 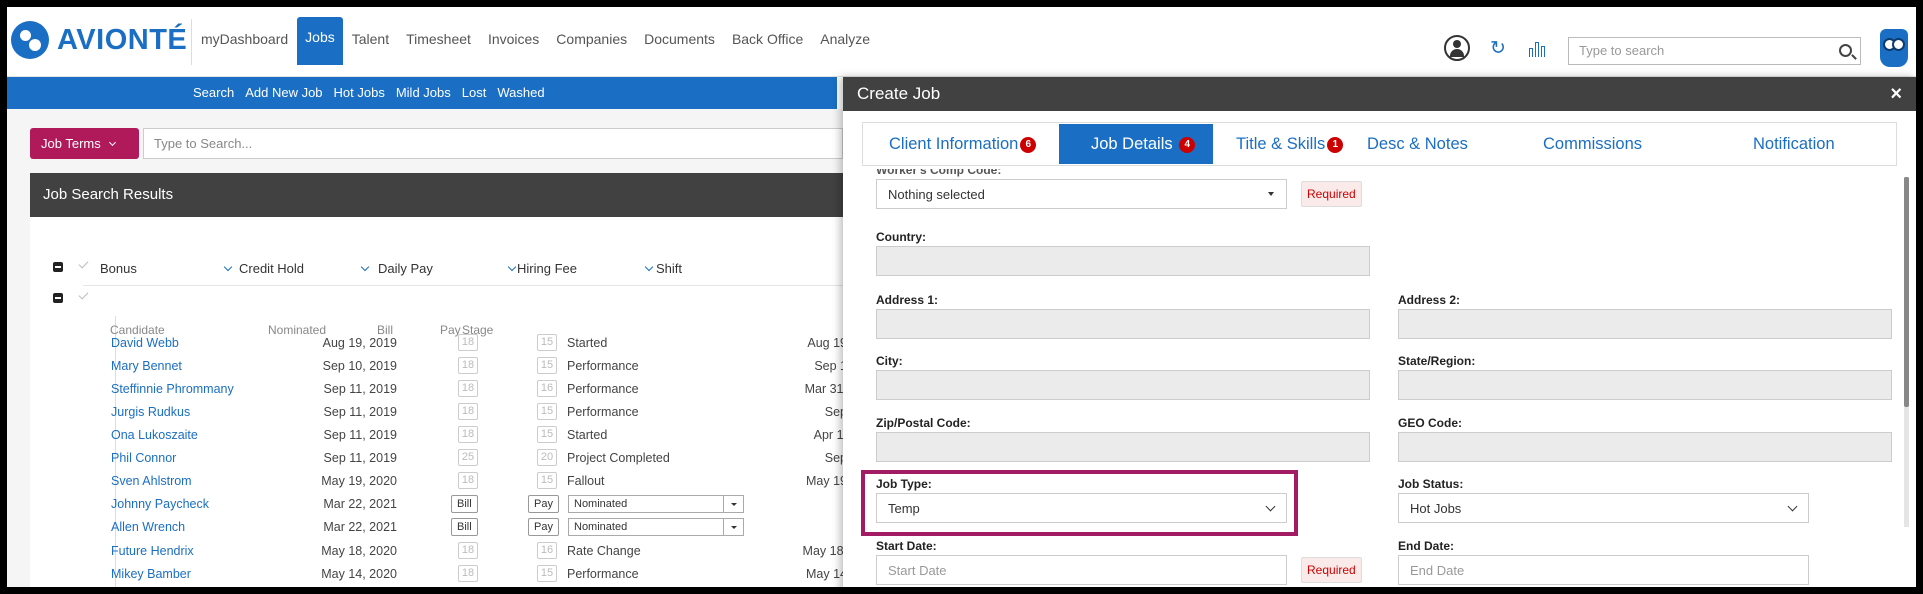 What do you see at coordinates (191, 42) in the screenshot?
I see `divider` at bounding box center [191, 42].